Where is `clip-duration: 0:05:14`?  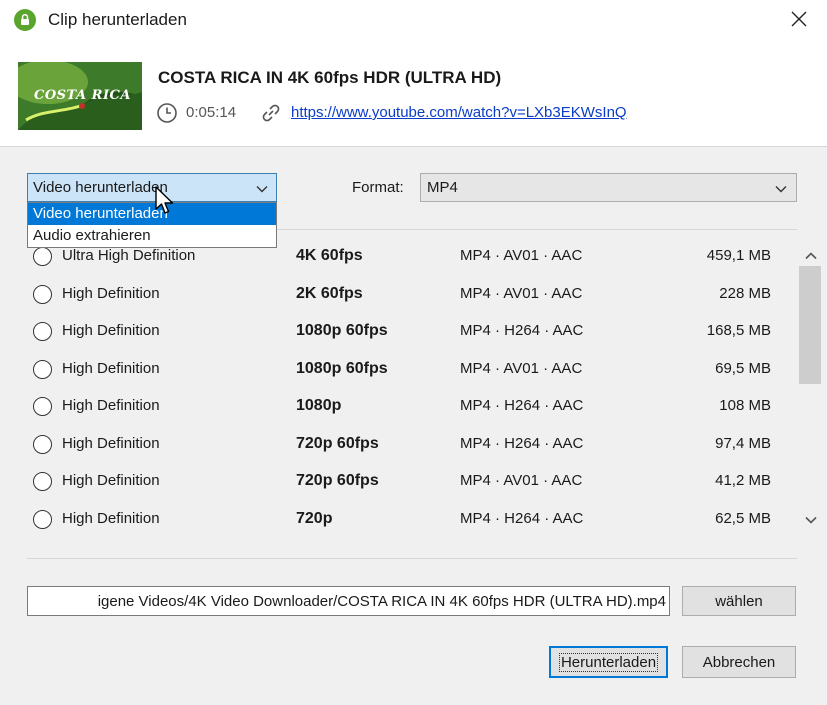
clip-duration: 0:05:14 is located at coordinates (211, 112).